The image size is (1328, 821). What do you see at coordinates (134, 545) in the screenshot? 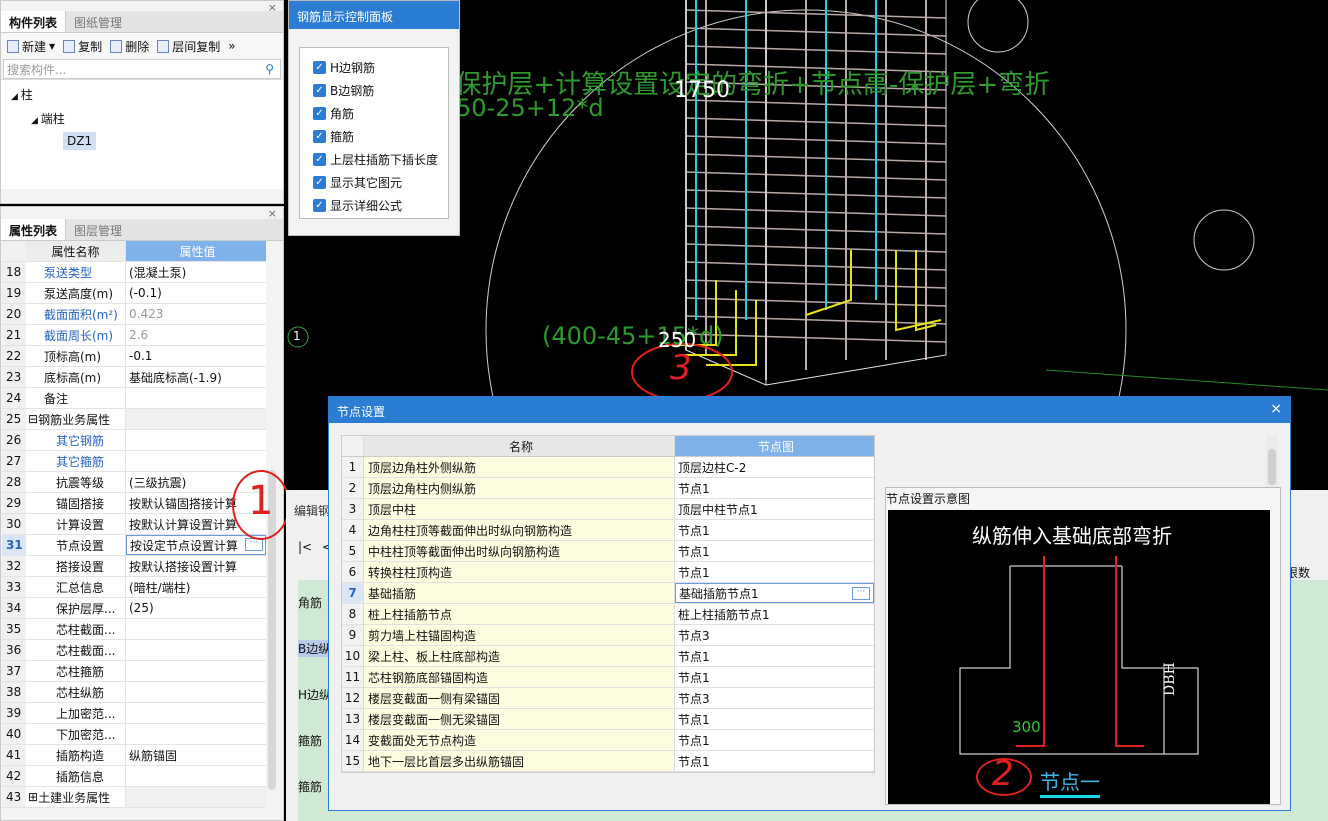
I see `property-row: 31 节点设置 按设定节点设置计算 ···` at bounding box center [134, 545].